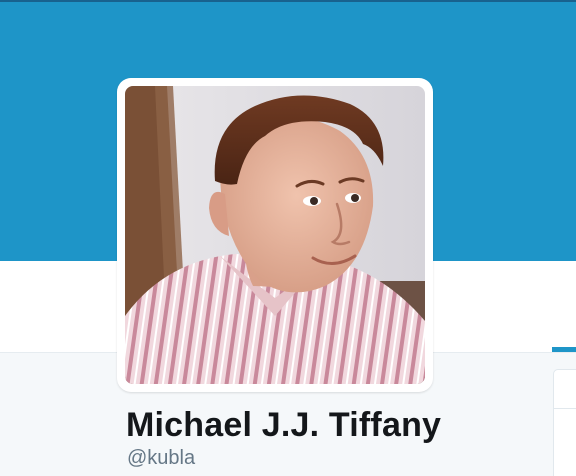 The height and width of the screenshot is (476, 576). What do you see at coordinates (565, 408) in the screenshot?
I see `side-card-divider` at bounding box center [565, 408].